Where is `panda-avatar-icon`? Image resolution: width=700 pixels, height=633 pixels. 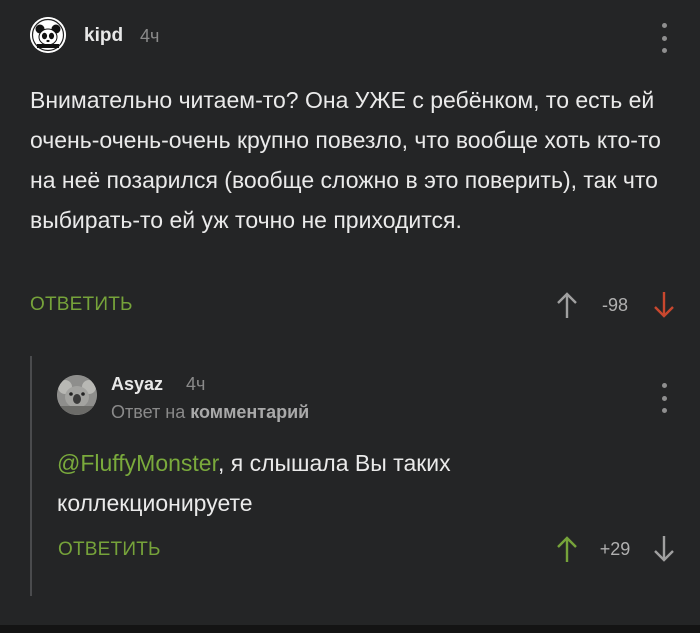
panda-avatar-icon is located at coordinates (48, 35).